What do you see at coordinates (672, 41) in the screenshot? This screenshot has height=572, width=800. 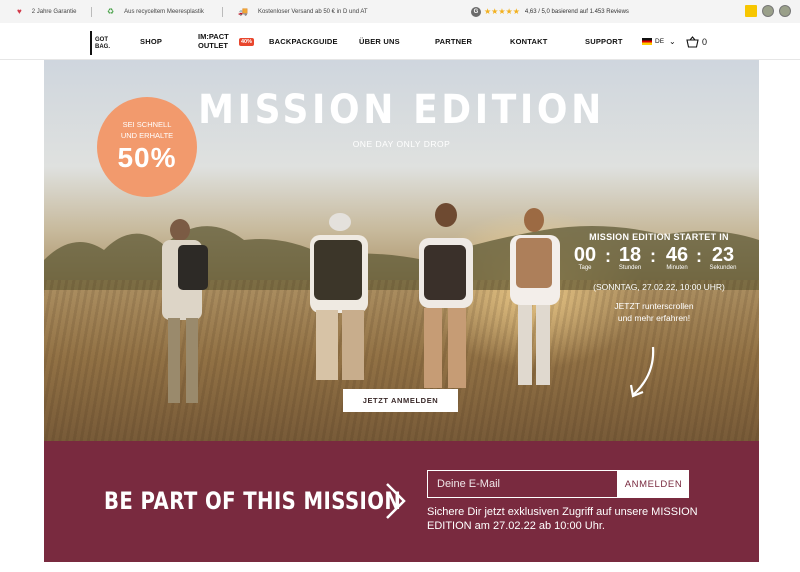 I see `chevron-down-icon: ⌄` at bounding box center [672, 41].